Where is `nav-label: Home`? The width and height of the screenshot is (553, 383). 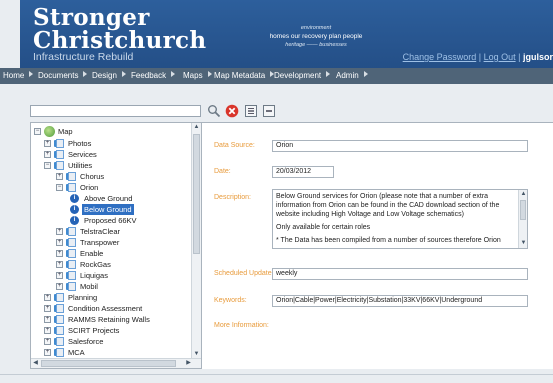
nav-label: Home is located at coordinates (14, 75).